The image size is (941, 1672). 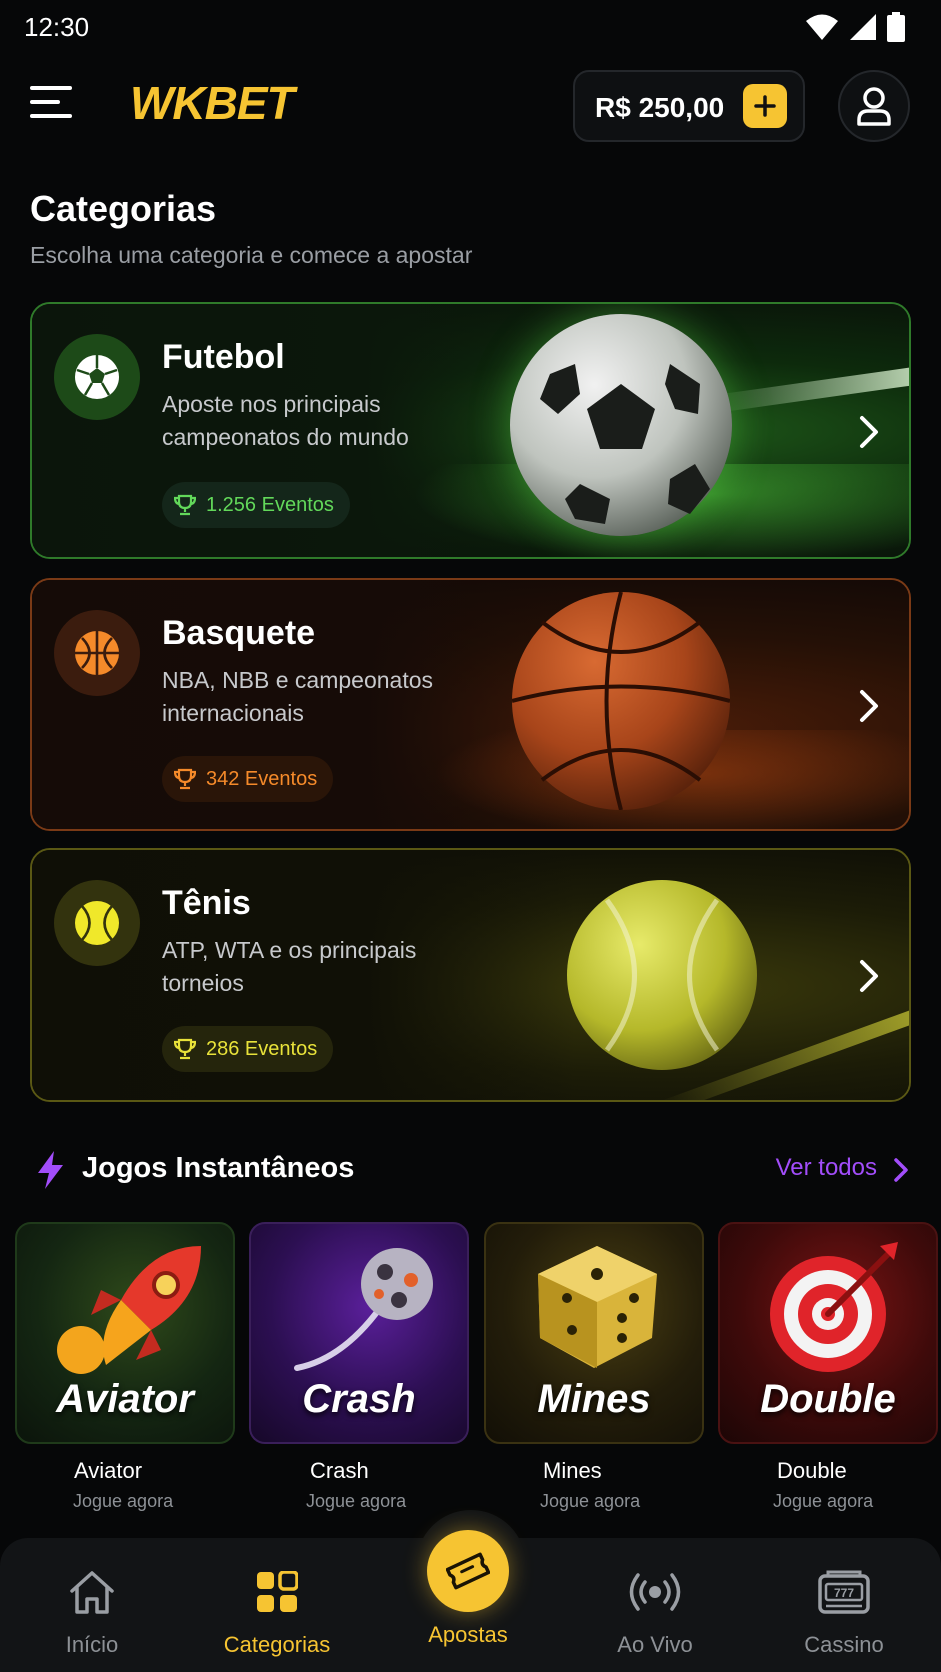 What do you see at coordinates (359, 1399) in the screenshot?
I see `game-tile-title: Crash` at bounding box center [359, 1399].